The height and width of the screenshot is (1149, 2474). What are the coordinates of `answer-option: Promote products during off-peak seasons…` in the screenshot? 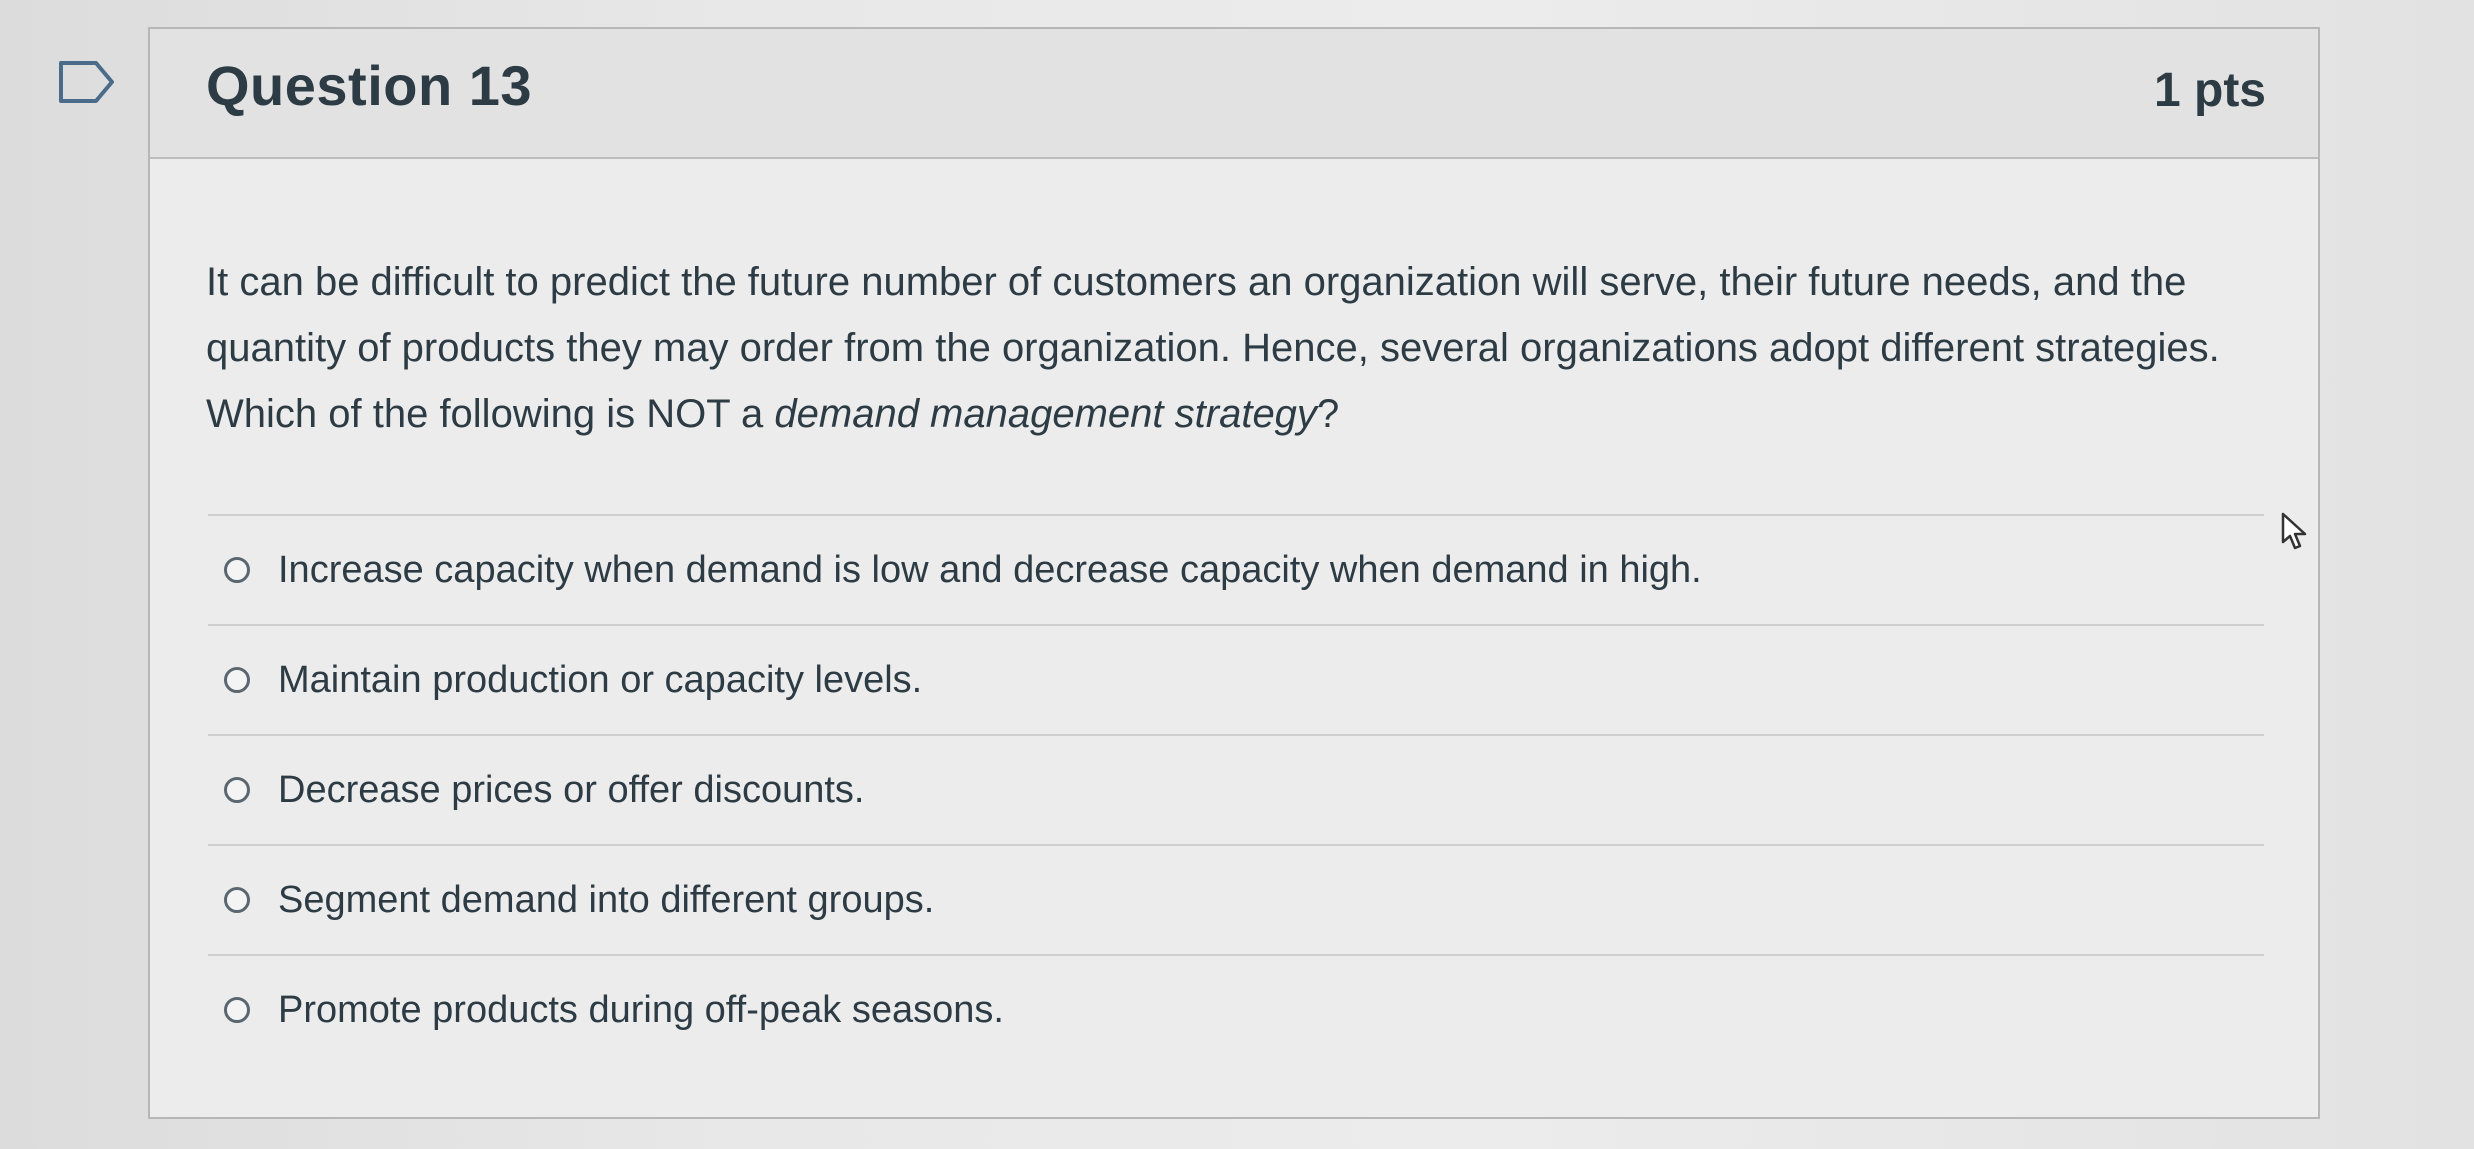 It's located at (1236, 1009).